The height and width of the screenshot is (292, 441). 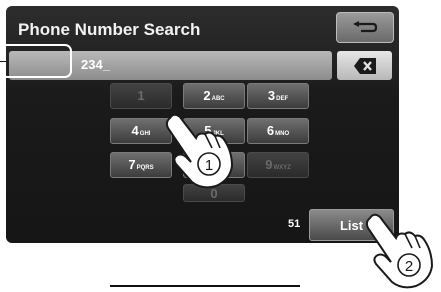 What do you see at coordinates (294, 224) in the screenshot?
I see `result-count: 51` at bounding box center [294, 224].